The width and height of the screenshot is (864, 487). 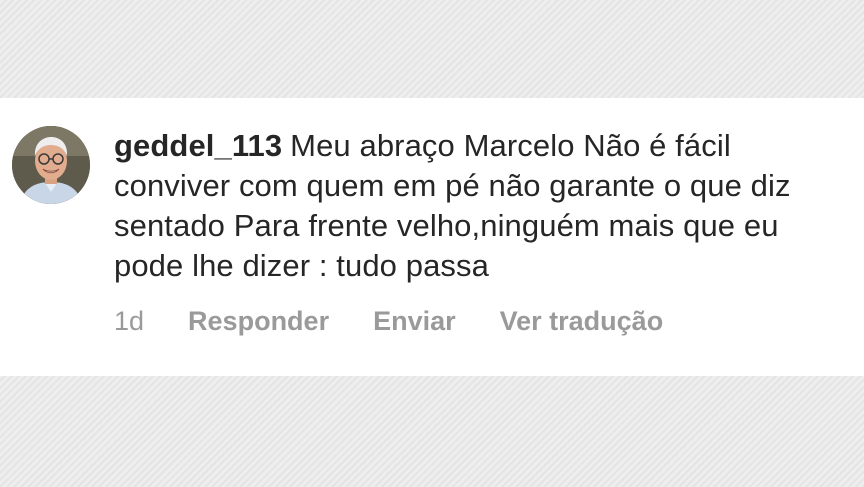 I want to click on see-translation-button: Ver tradução, so click(x=582, y=321).